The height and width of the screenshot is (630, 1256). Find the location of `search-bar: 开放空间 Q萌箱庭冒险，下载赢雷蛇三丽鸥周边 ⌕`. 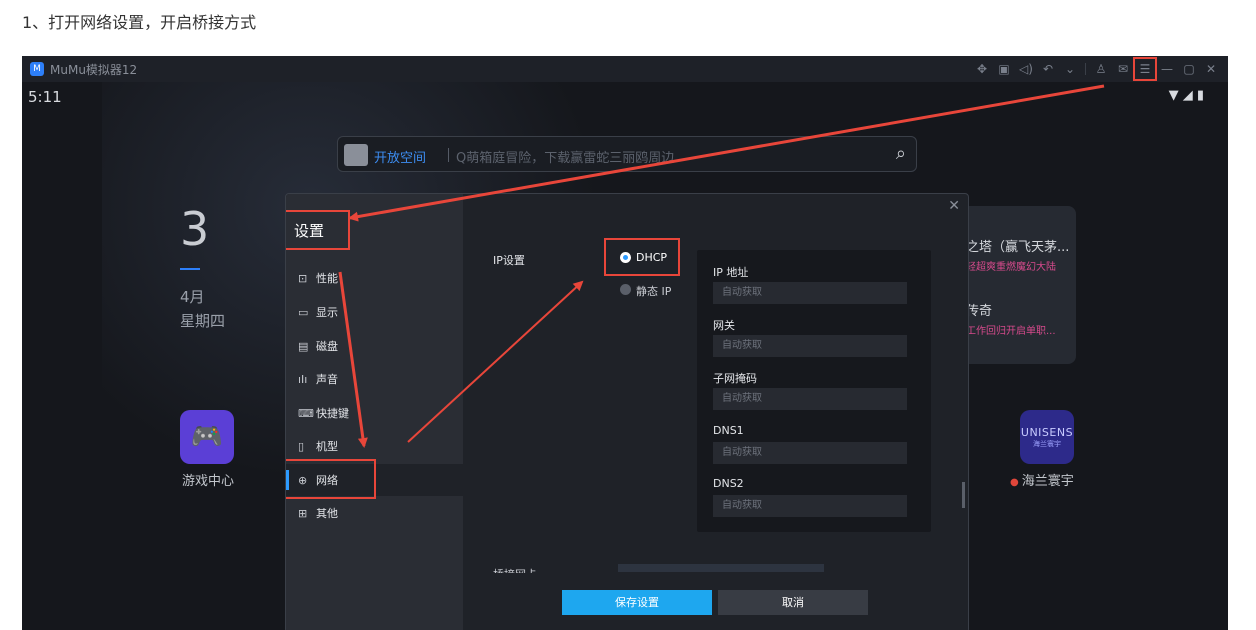

search-bar: 开放空间 Q萌箱庭冒险，下载赢雷蛇三丽鸥周边 ⌕ is located at coordinates (627, 154).